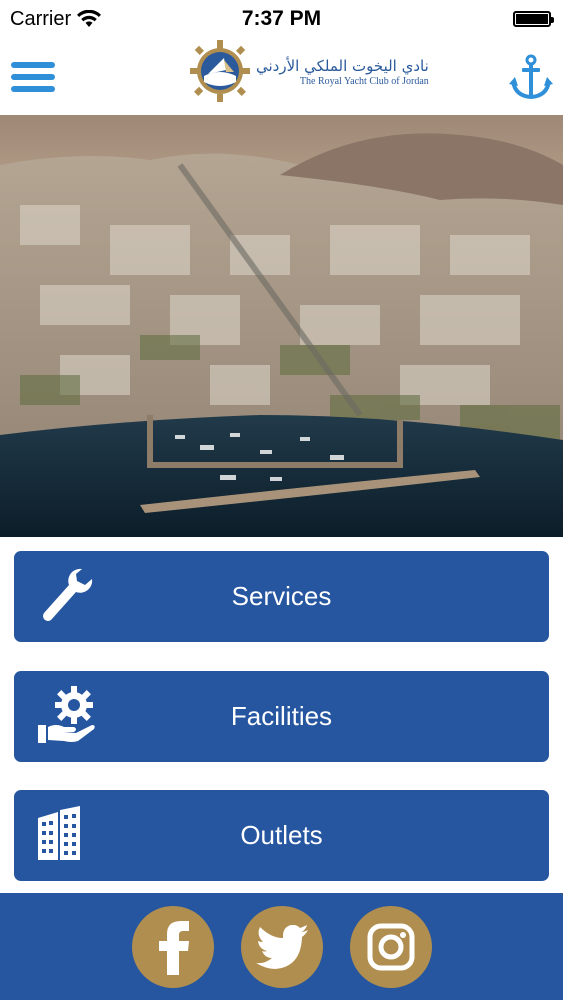  What do you see at coordinates (59, 833) in the screenshot?
I see `building-icon` at bounding box center [59, 833].